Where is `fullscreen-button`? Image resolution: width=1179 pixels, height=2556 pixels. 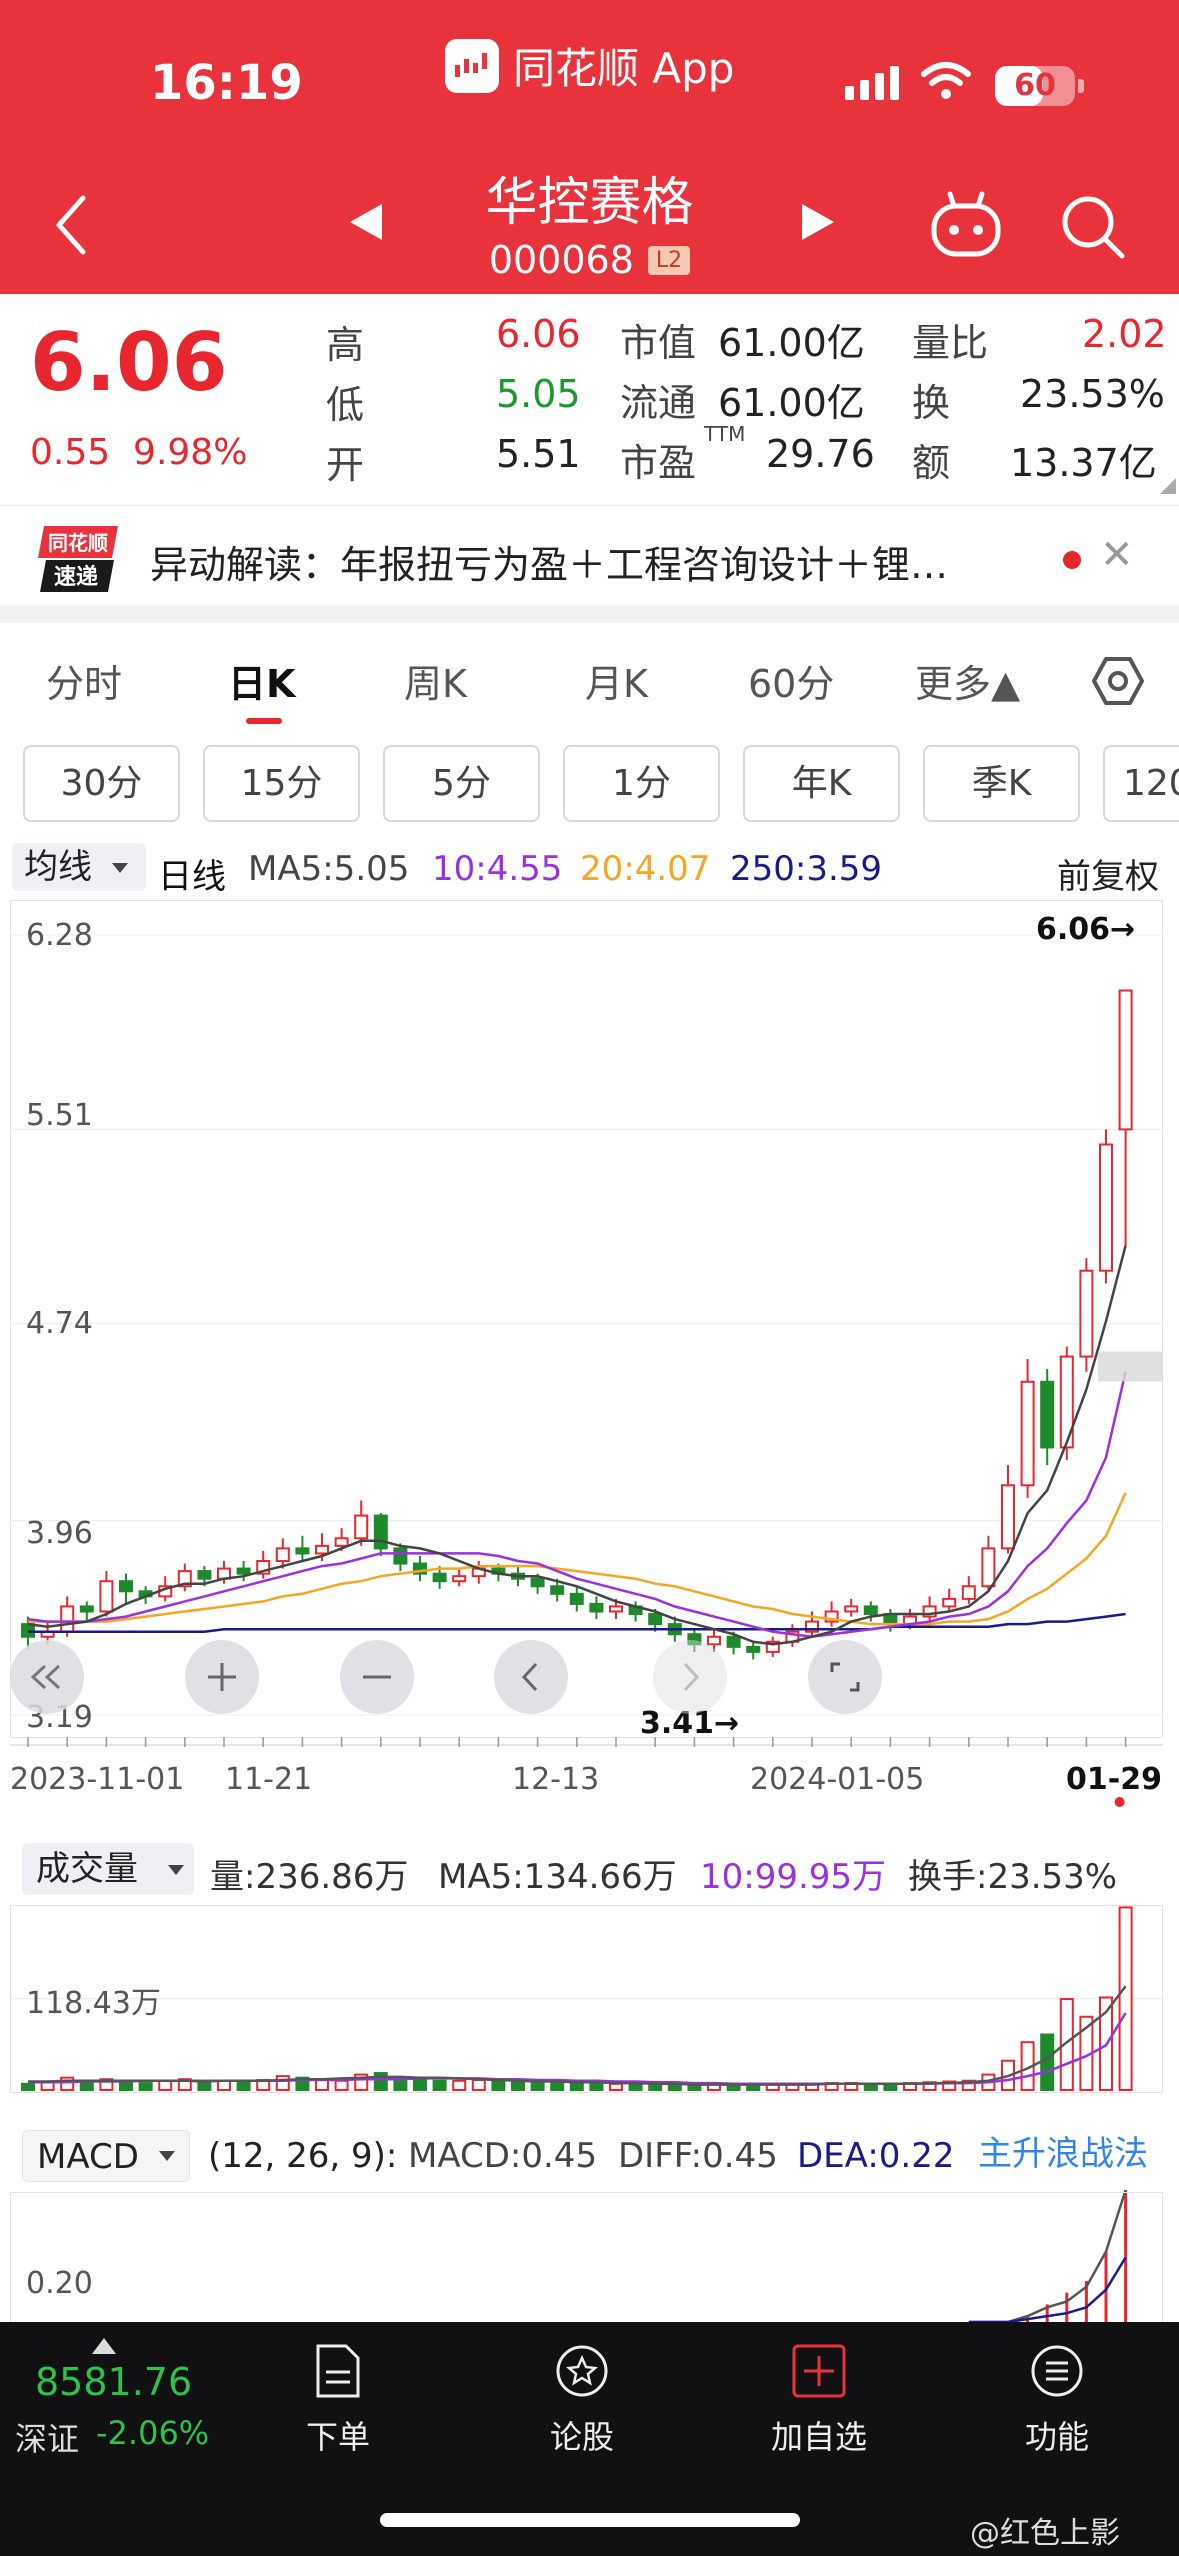
fullscreen-button is located at coordinates (845, 1677).